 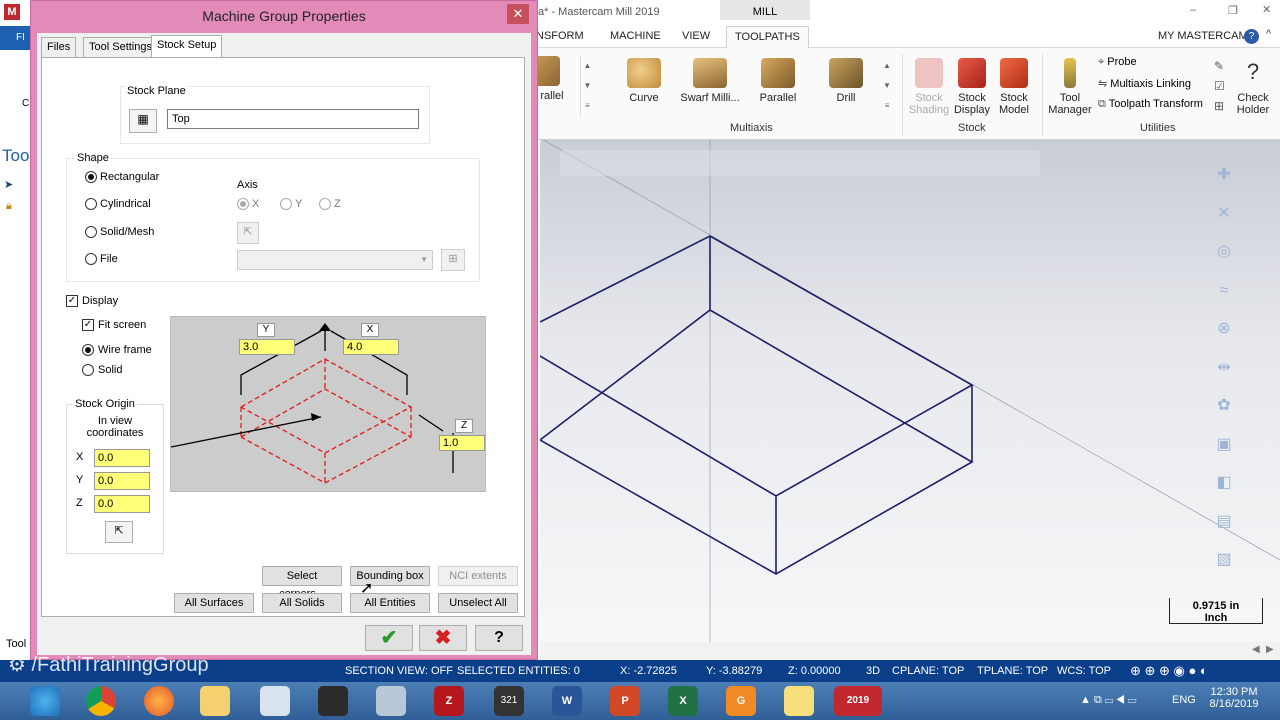 I want to click on ribbon-parallel-partial: rallel, so click(x=552, y=79).